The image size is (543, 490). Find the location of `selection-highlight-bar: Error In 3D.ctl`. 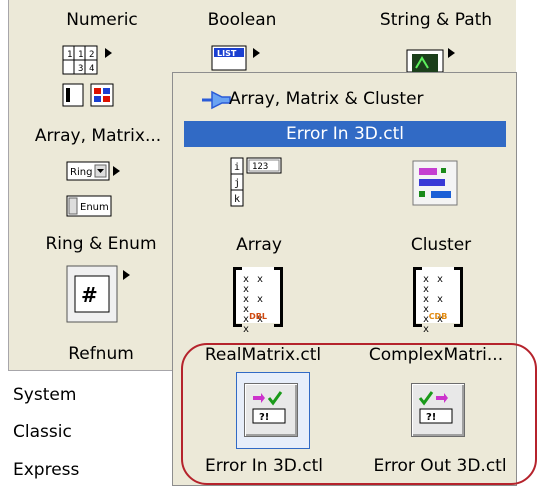

selection-highlight-bar: Error In 3D.ctl is located at coordinates (345, 134).